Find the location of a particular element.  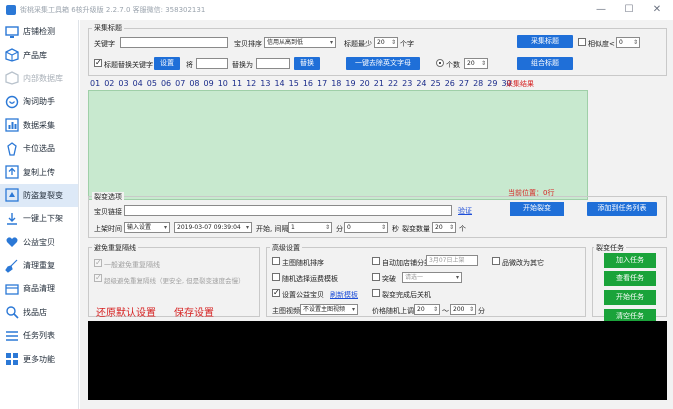

sidebar-item-find-shop: 找品店 is located at coordinates (39, 312).